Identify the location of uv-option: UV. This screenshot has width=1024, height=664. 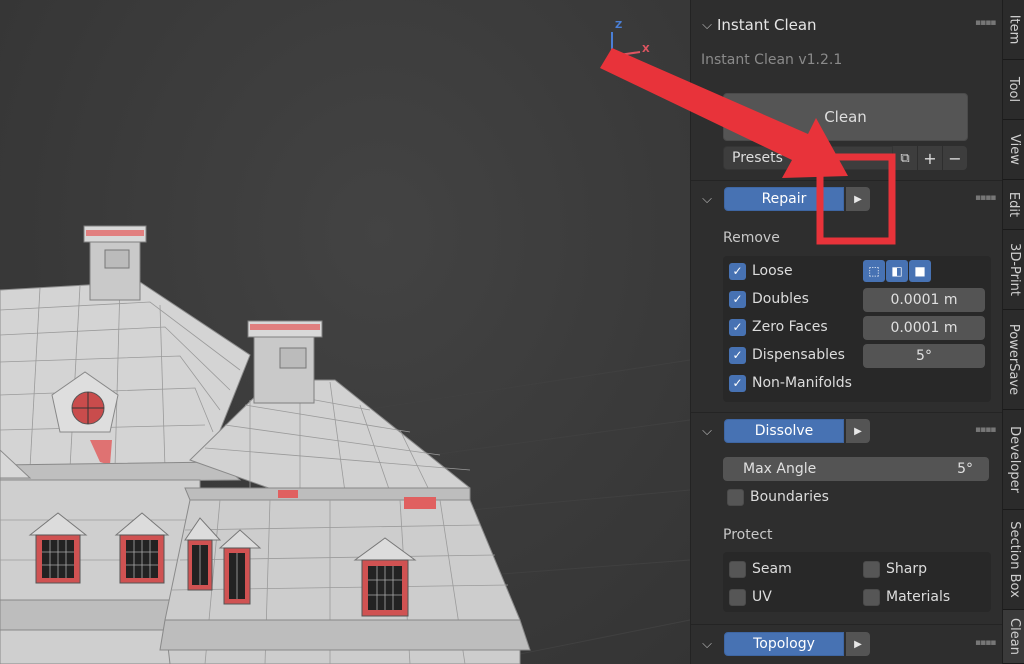
(750, 597).